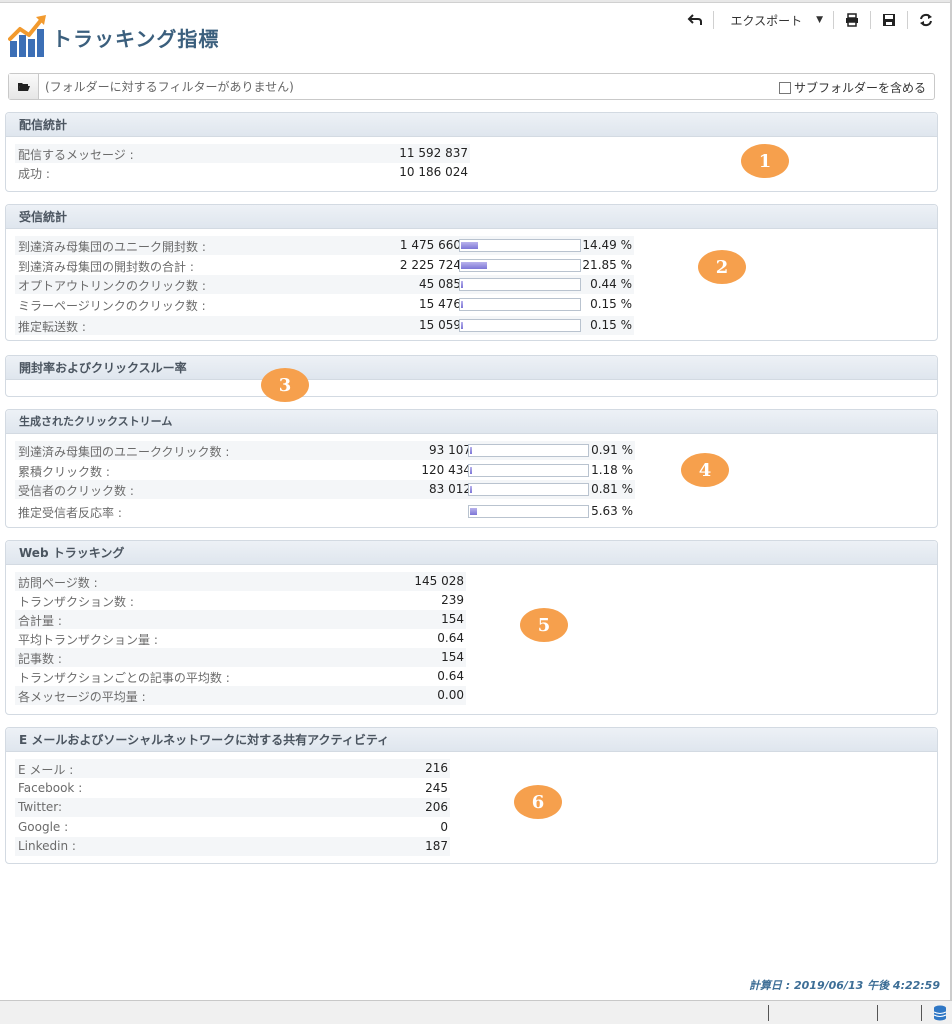 The image size is (952, 1024). I want to click on stat-value: 83 012, so click(450, 489).